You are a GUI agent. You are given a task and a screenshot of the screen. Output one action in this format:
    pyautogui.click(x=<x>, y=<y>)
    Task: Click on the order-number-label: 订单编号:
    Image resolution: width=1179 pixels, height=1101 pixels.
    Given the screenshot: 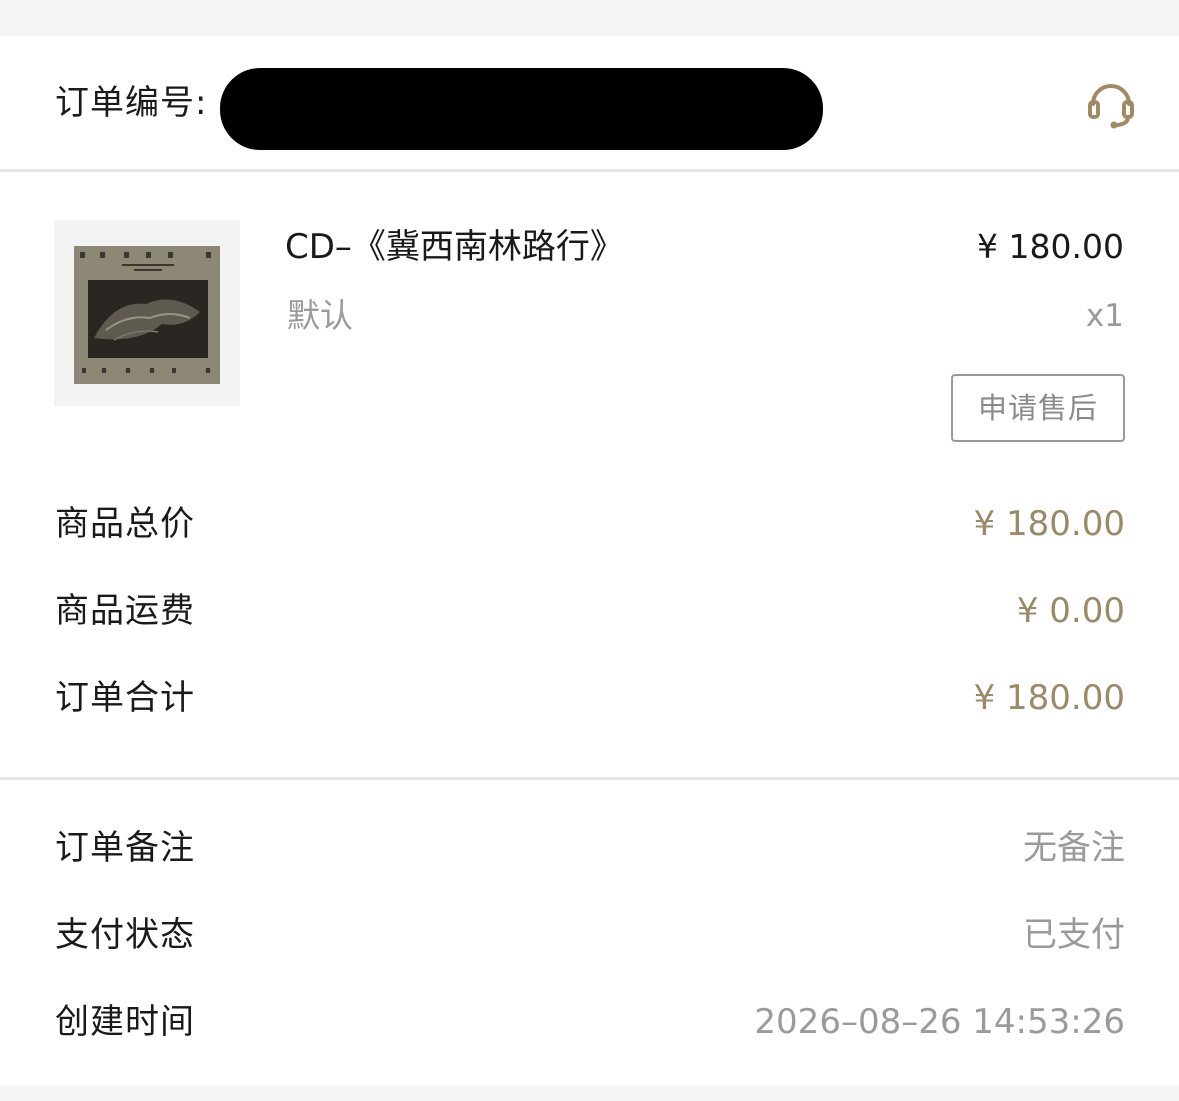 What is the action you would take?
    pyautogui.click(x=131, y=103)
    